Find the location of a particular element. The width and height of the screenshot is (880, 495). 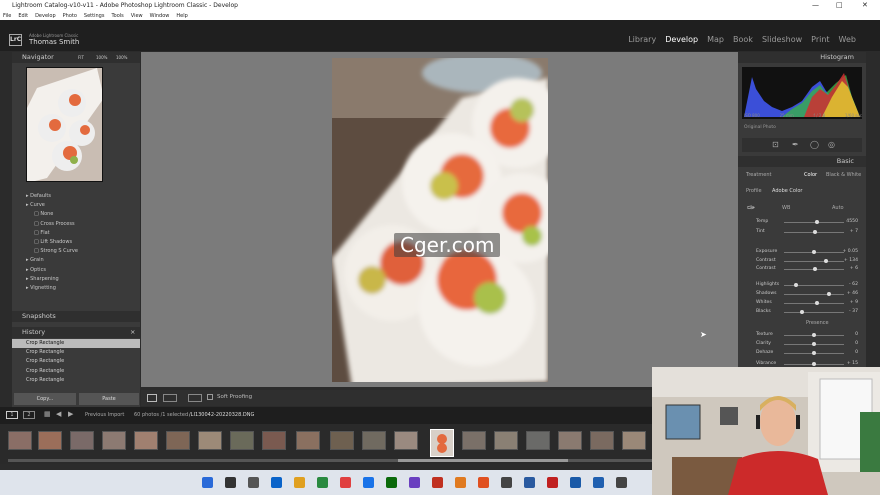

preset-item: ▸ Optics is located at coordinates (76, 270).